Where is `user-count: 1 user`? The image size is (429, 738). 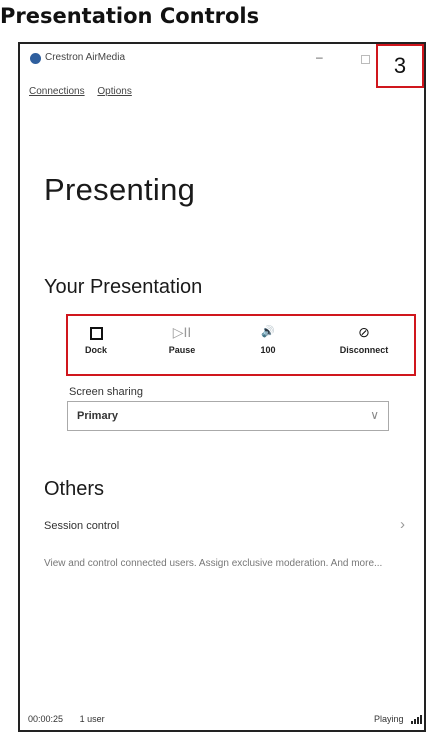
user-count: 1 user is located at coordinates (92, 719).